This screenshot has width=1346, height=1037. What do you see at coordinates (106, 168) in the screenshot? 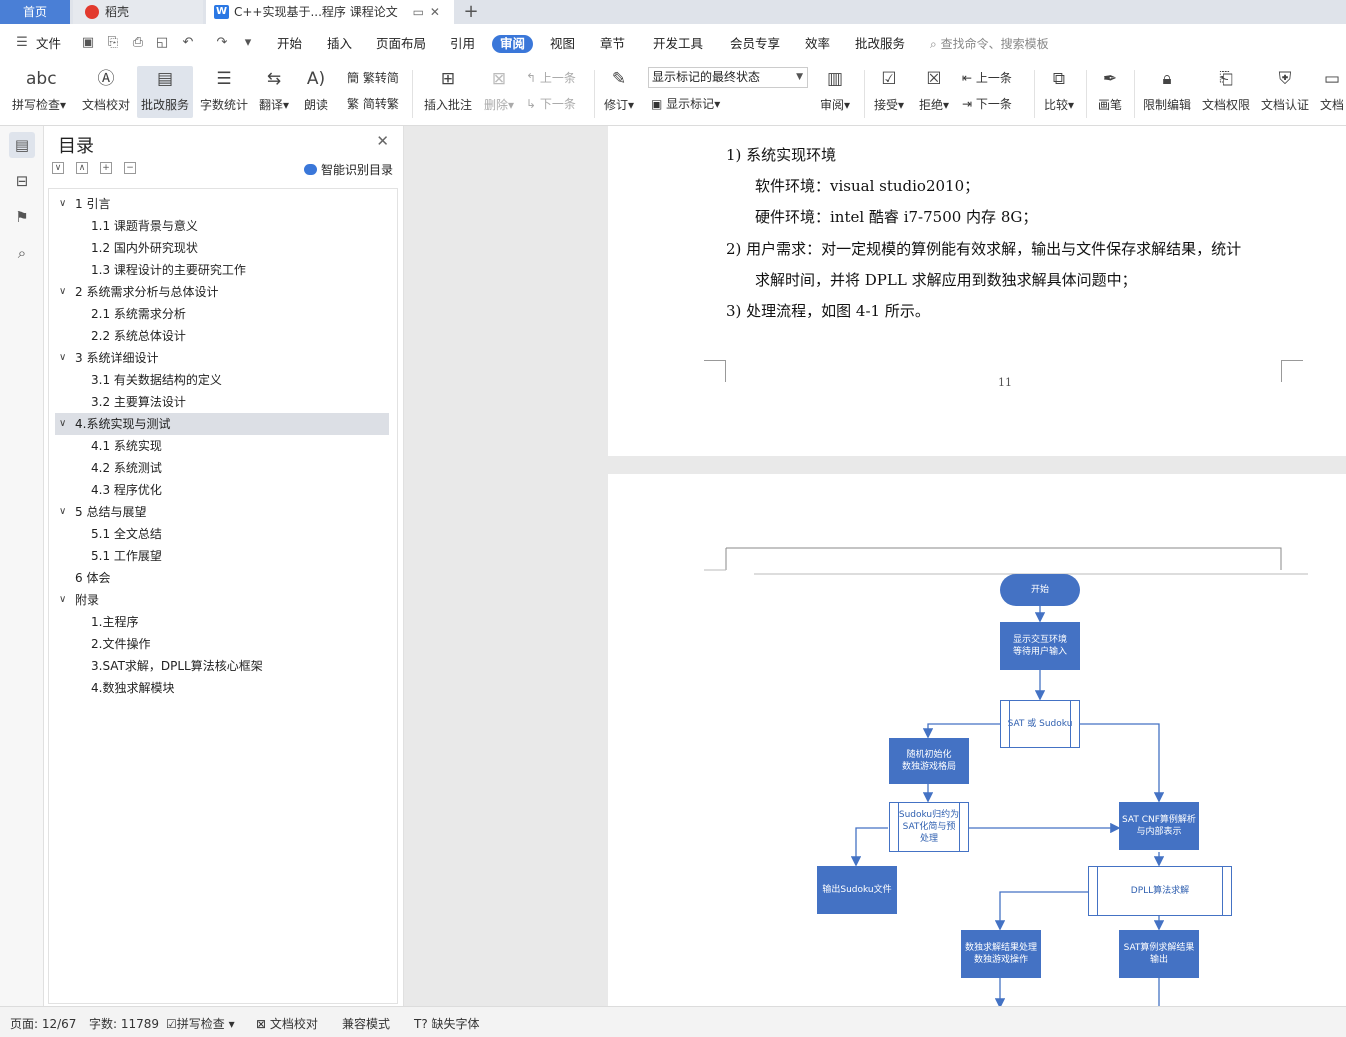
I see `add-heading-icon: +` at bounding box center [106, 168].